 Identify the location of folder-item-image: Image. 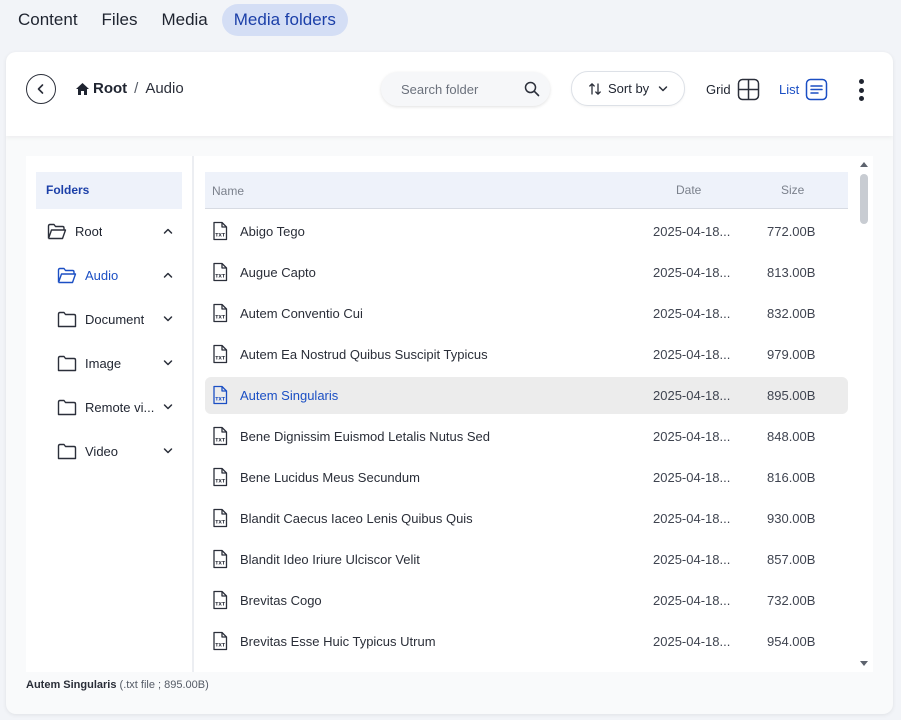
(117, 363).